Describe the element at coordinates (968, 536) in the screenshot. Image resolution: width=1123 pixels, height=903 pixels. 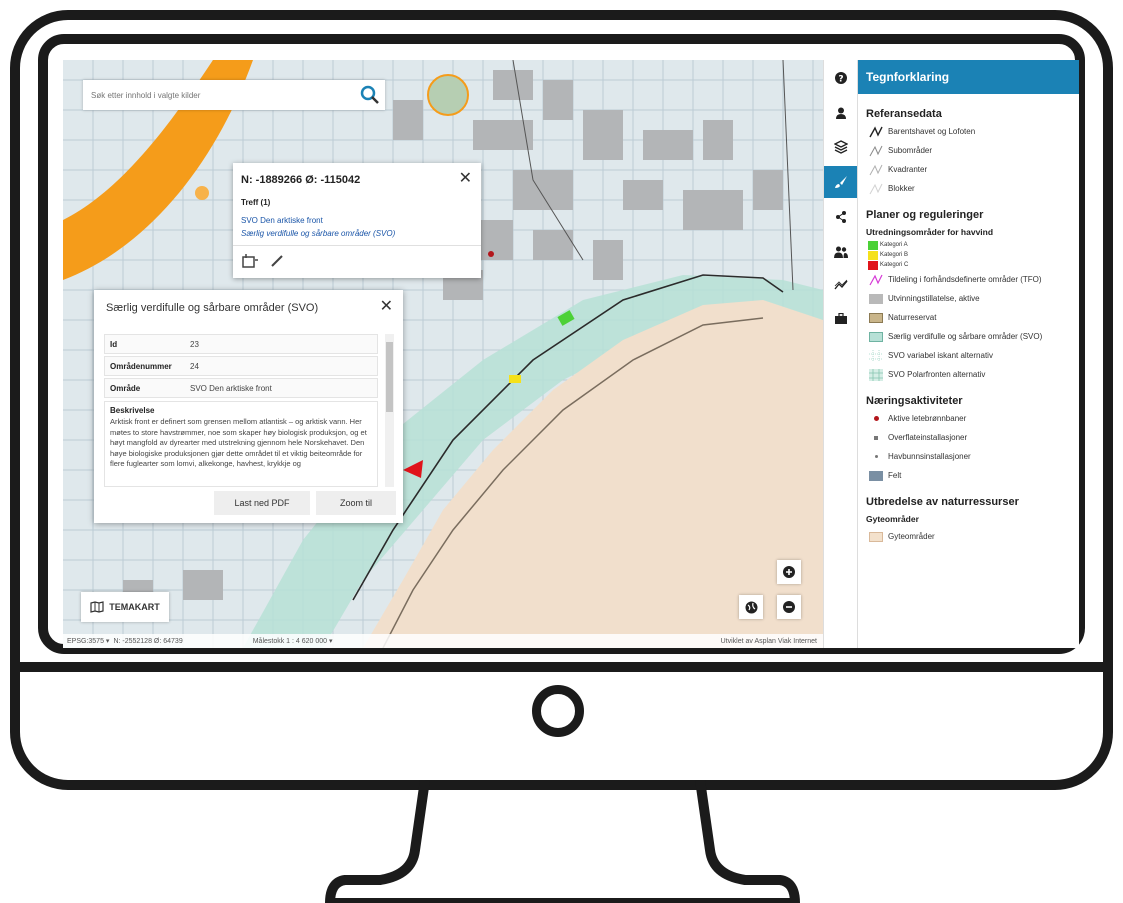
I see `legend-item: Gyteområder` at that location.